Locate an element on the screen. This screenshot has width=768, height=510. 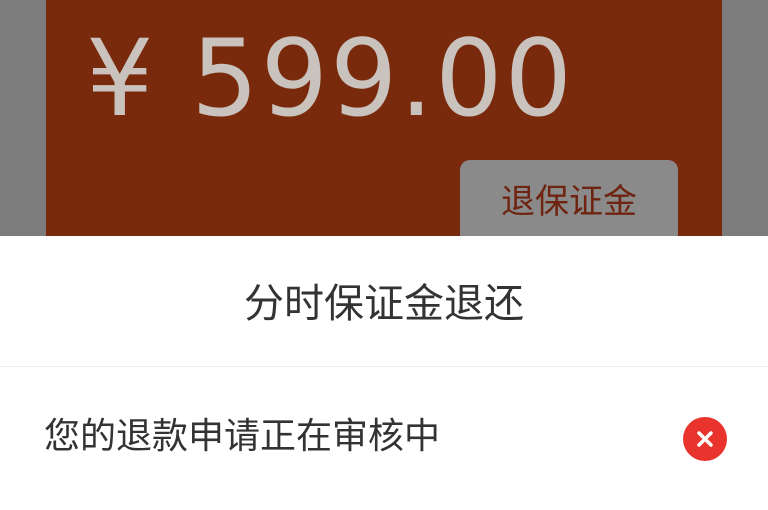
close-icon is located at coordinates (705, 439).